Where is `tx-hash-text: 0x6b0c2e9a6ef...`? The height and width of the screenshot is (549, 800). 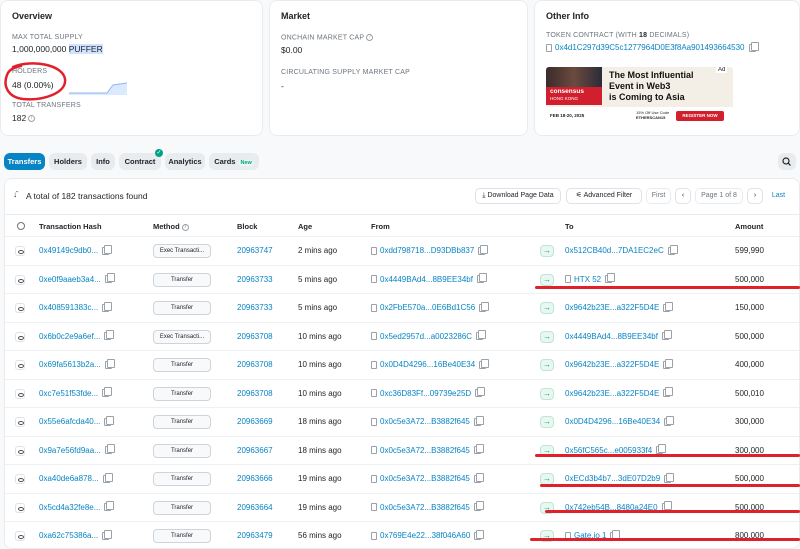 tx-hash-text: 0x6b0c2e9a6ef... is located at coordinates (69, 336).